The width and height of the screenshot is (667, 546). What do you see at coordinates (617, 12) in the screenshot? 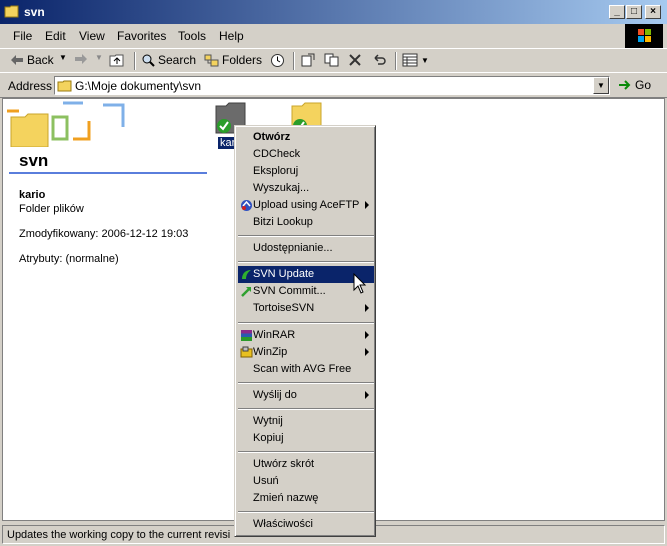
I see `minimize-button: _` at bounding box center [617, 12].